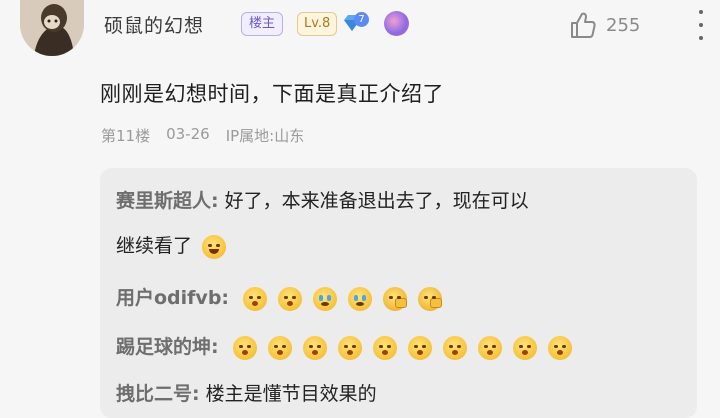  I want to click on more-options-icon, so click(701, 25).